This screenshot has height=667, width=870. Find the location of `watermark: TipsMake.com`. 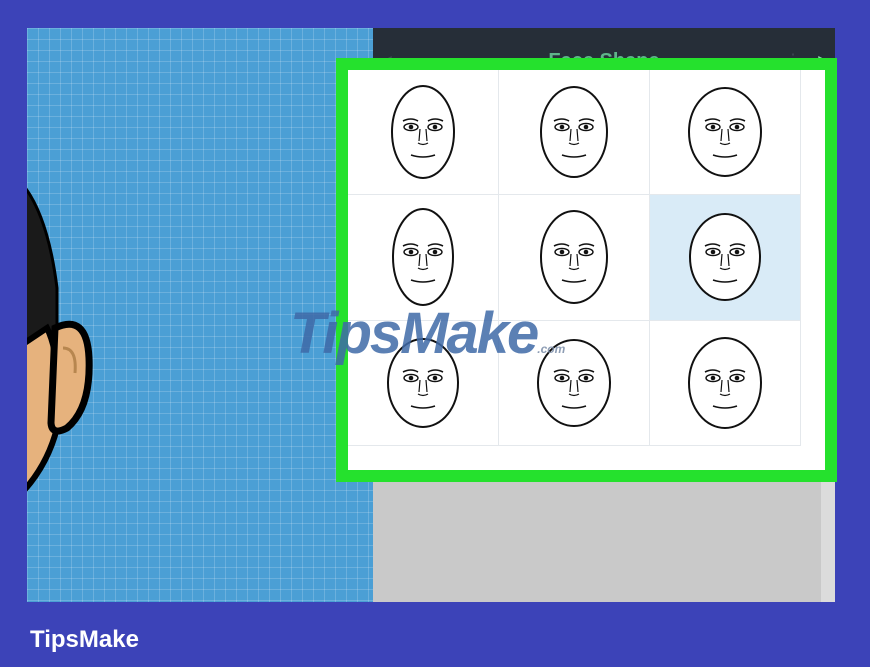

watermark: TipsMake.com is located at coordinates (428, 333).